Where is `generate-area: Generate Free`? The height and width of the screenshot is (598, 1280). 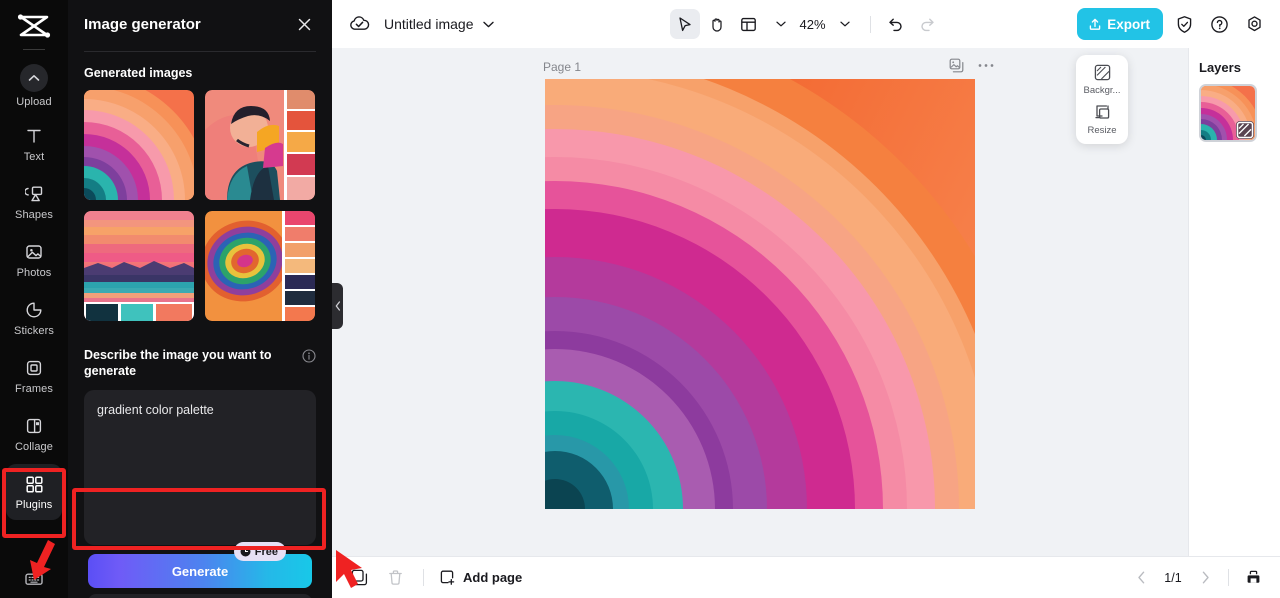 generate-area: Generate Free is located at coordinates (200, 565).